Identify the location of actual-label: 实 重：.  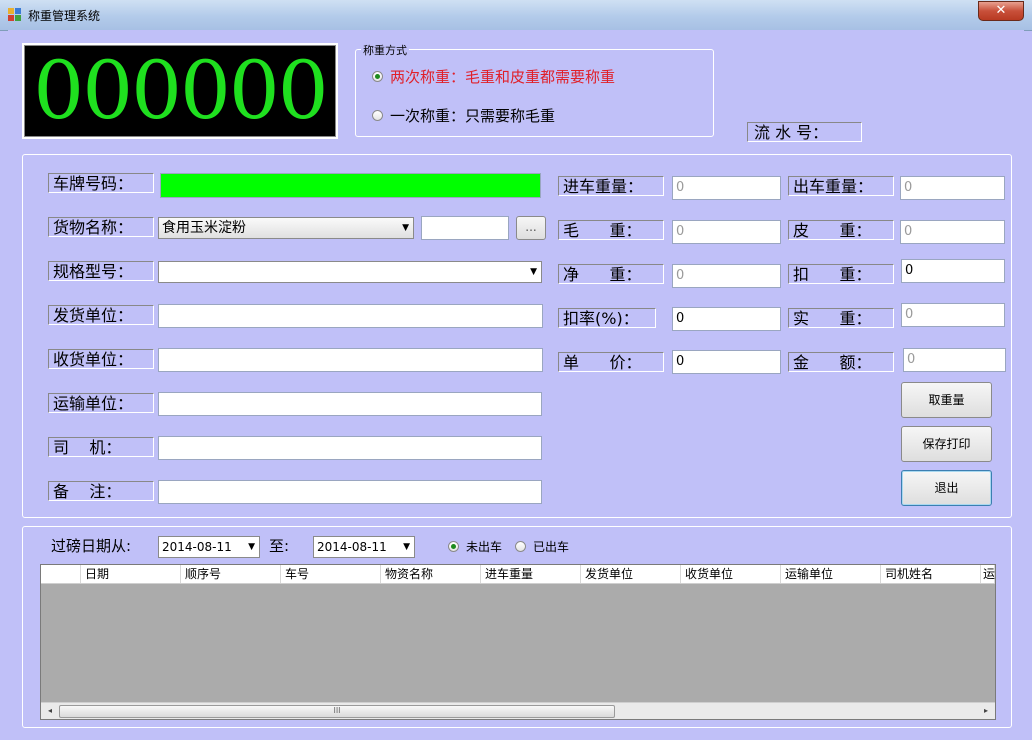
(841, 318).